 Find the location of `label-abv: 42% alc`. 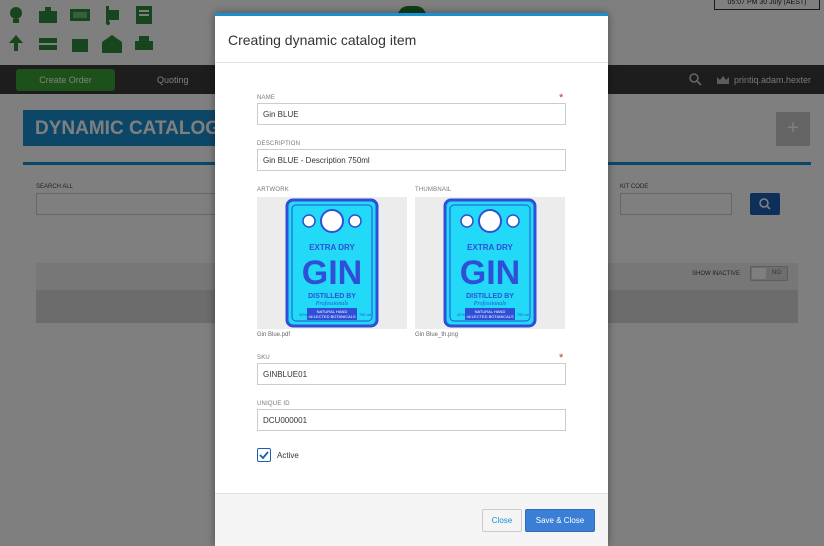

label-abv: 42% alc is located at coordinates (306, 314).